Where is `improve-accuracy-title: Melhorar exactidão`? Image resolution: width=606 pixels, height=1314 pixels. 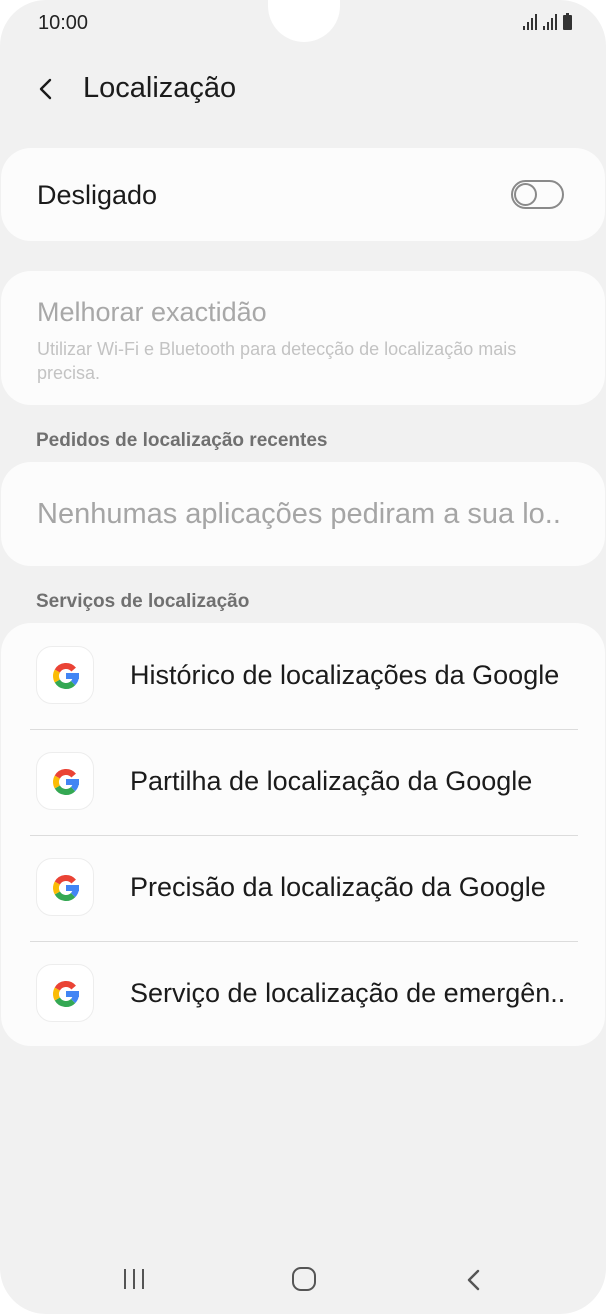
improve-accuracy-title: Melhorar exactidão is located at coordinates (152, 312).